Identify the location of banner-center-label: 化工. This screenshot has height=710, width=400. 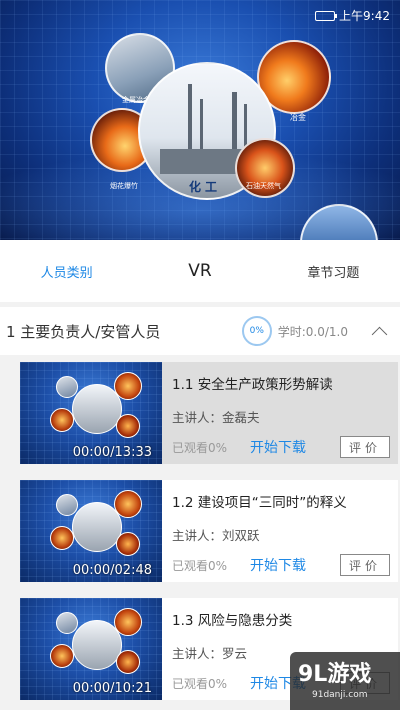
(205, 187).